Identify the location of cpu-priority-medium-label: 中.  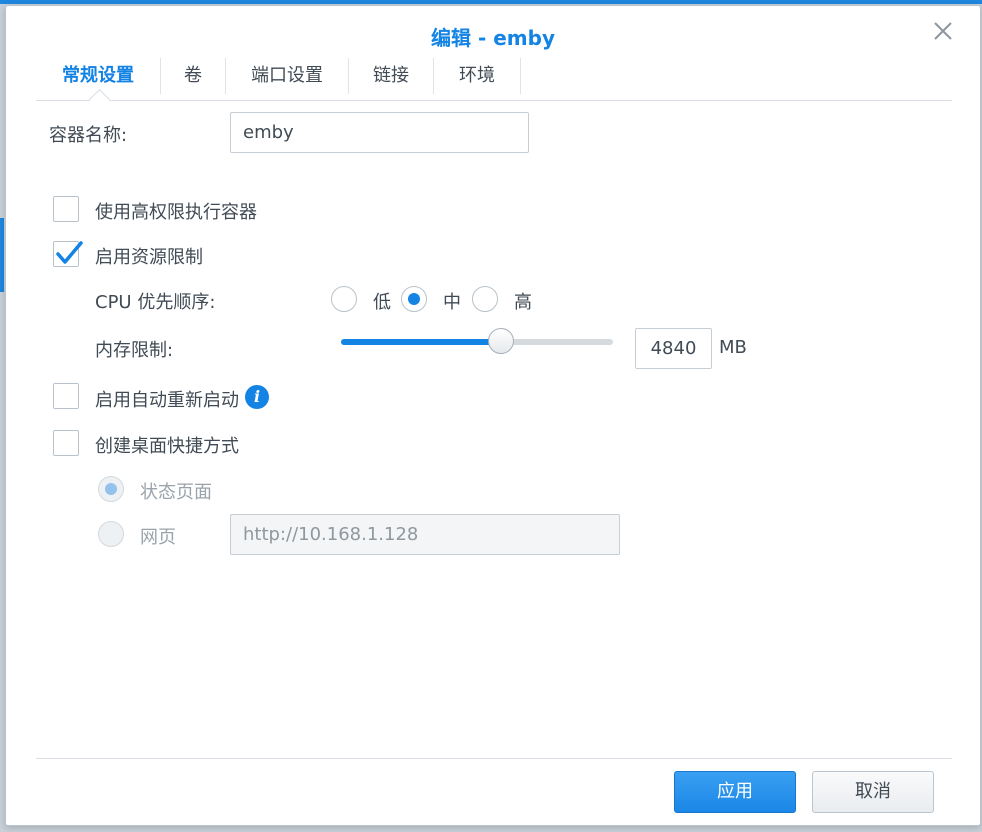
(452, 302).